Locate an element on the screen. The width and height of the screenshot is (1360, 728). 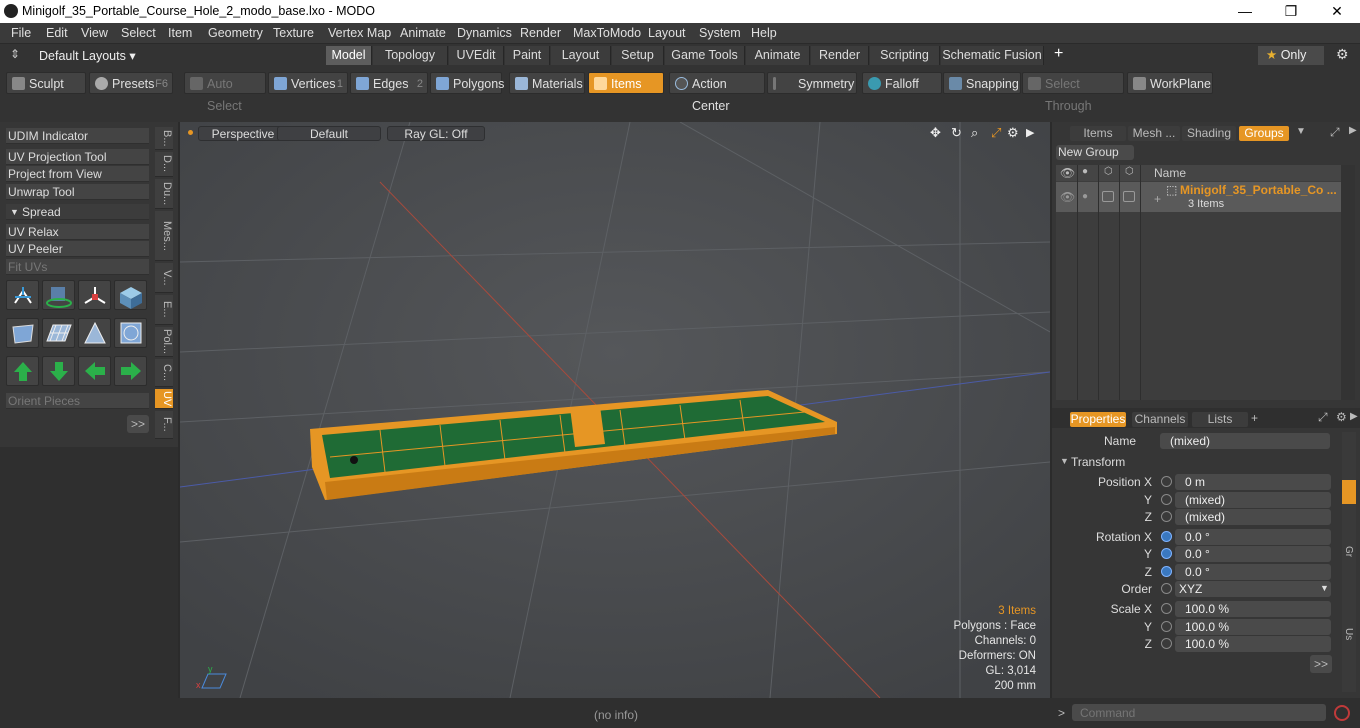
uv-cylinder-icon is located at coordinates (22, 333).